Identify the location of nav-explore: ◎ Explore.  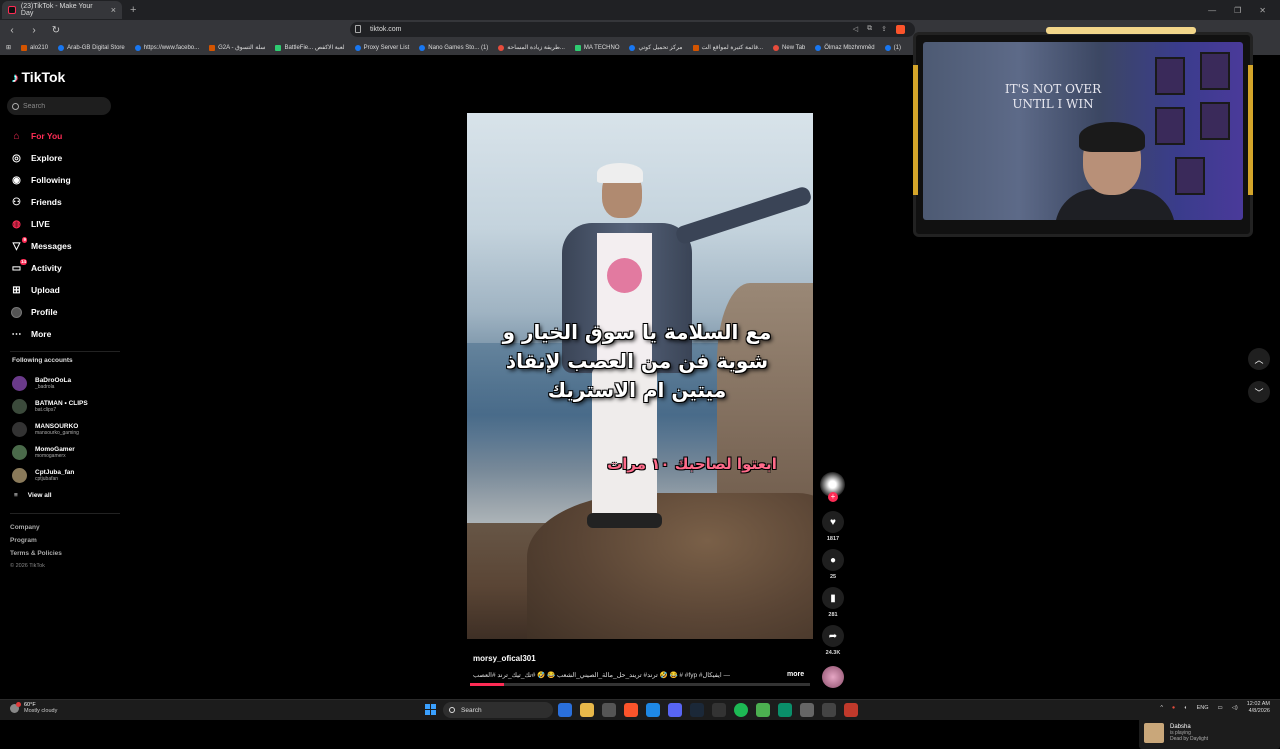
(41, 158).